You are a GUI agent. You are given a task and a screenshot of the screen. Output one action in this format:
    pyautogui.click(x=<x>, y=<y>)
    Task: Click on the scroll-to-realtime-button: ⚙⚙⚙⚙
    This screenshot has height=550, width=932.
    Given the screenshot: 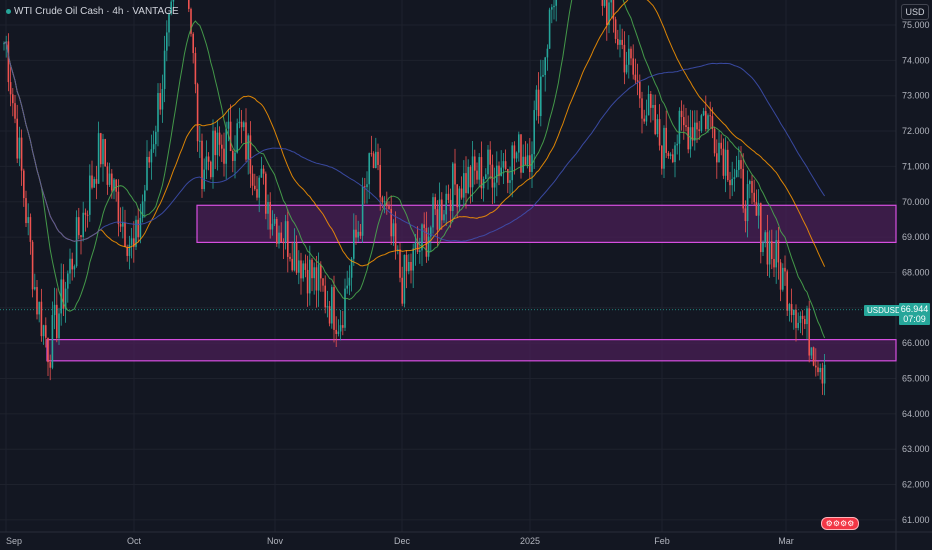 What is the action you would take?
    pyautogui.click(x=840, y=523)
    